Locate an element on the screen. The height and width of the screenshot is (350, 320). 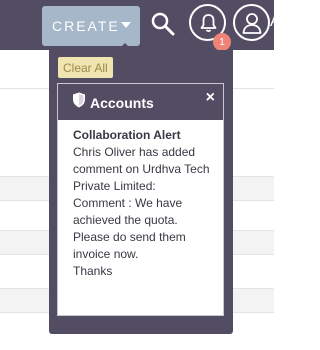
notification-message-line: invoice now. is located at coordinates (106, 254).